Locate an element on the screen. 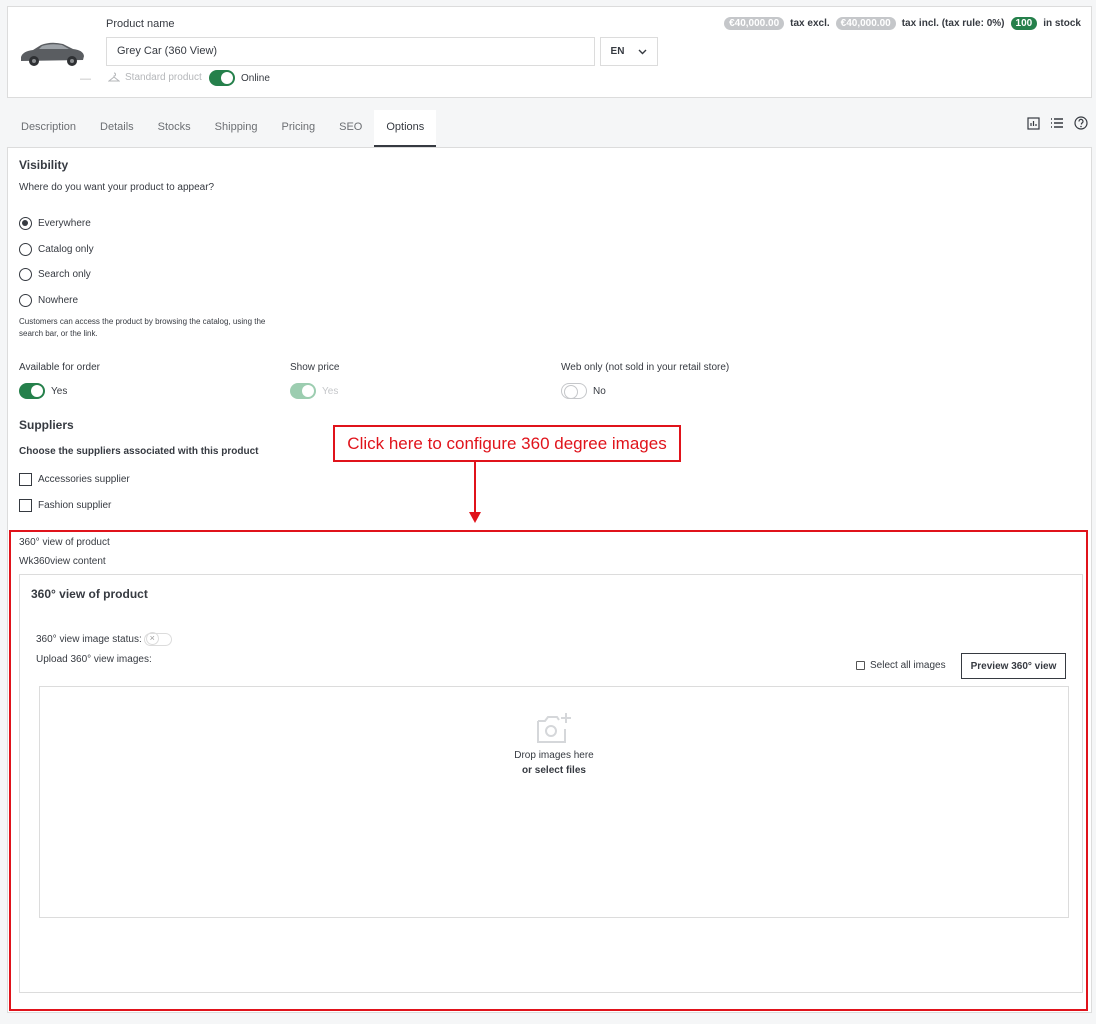  help-icon is located at coordinates (1081, 123).